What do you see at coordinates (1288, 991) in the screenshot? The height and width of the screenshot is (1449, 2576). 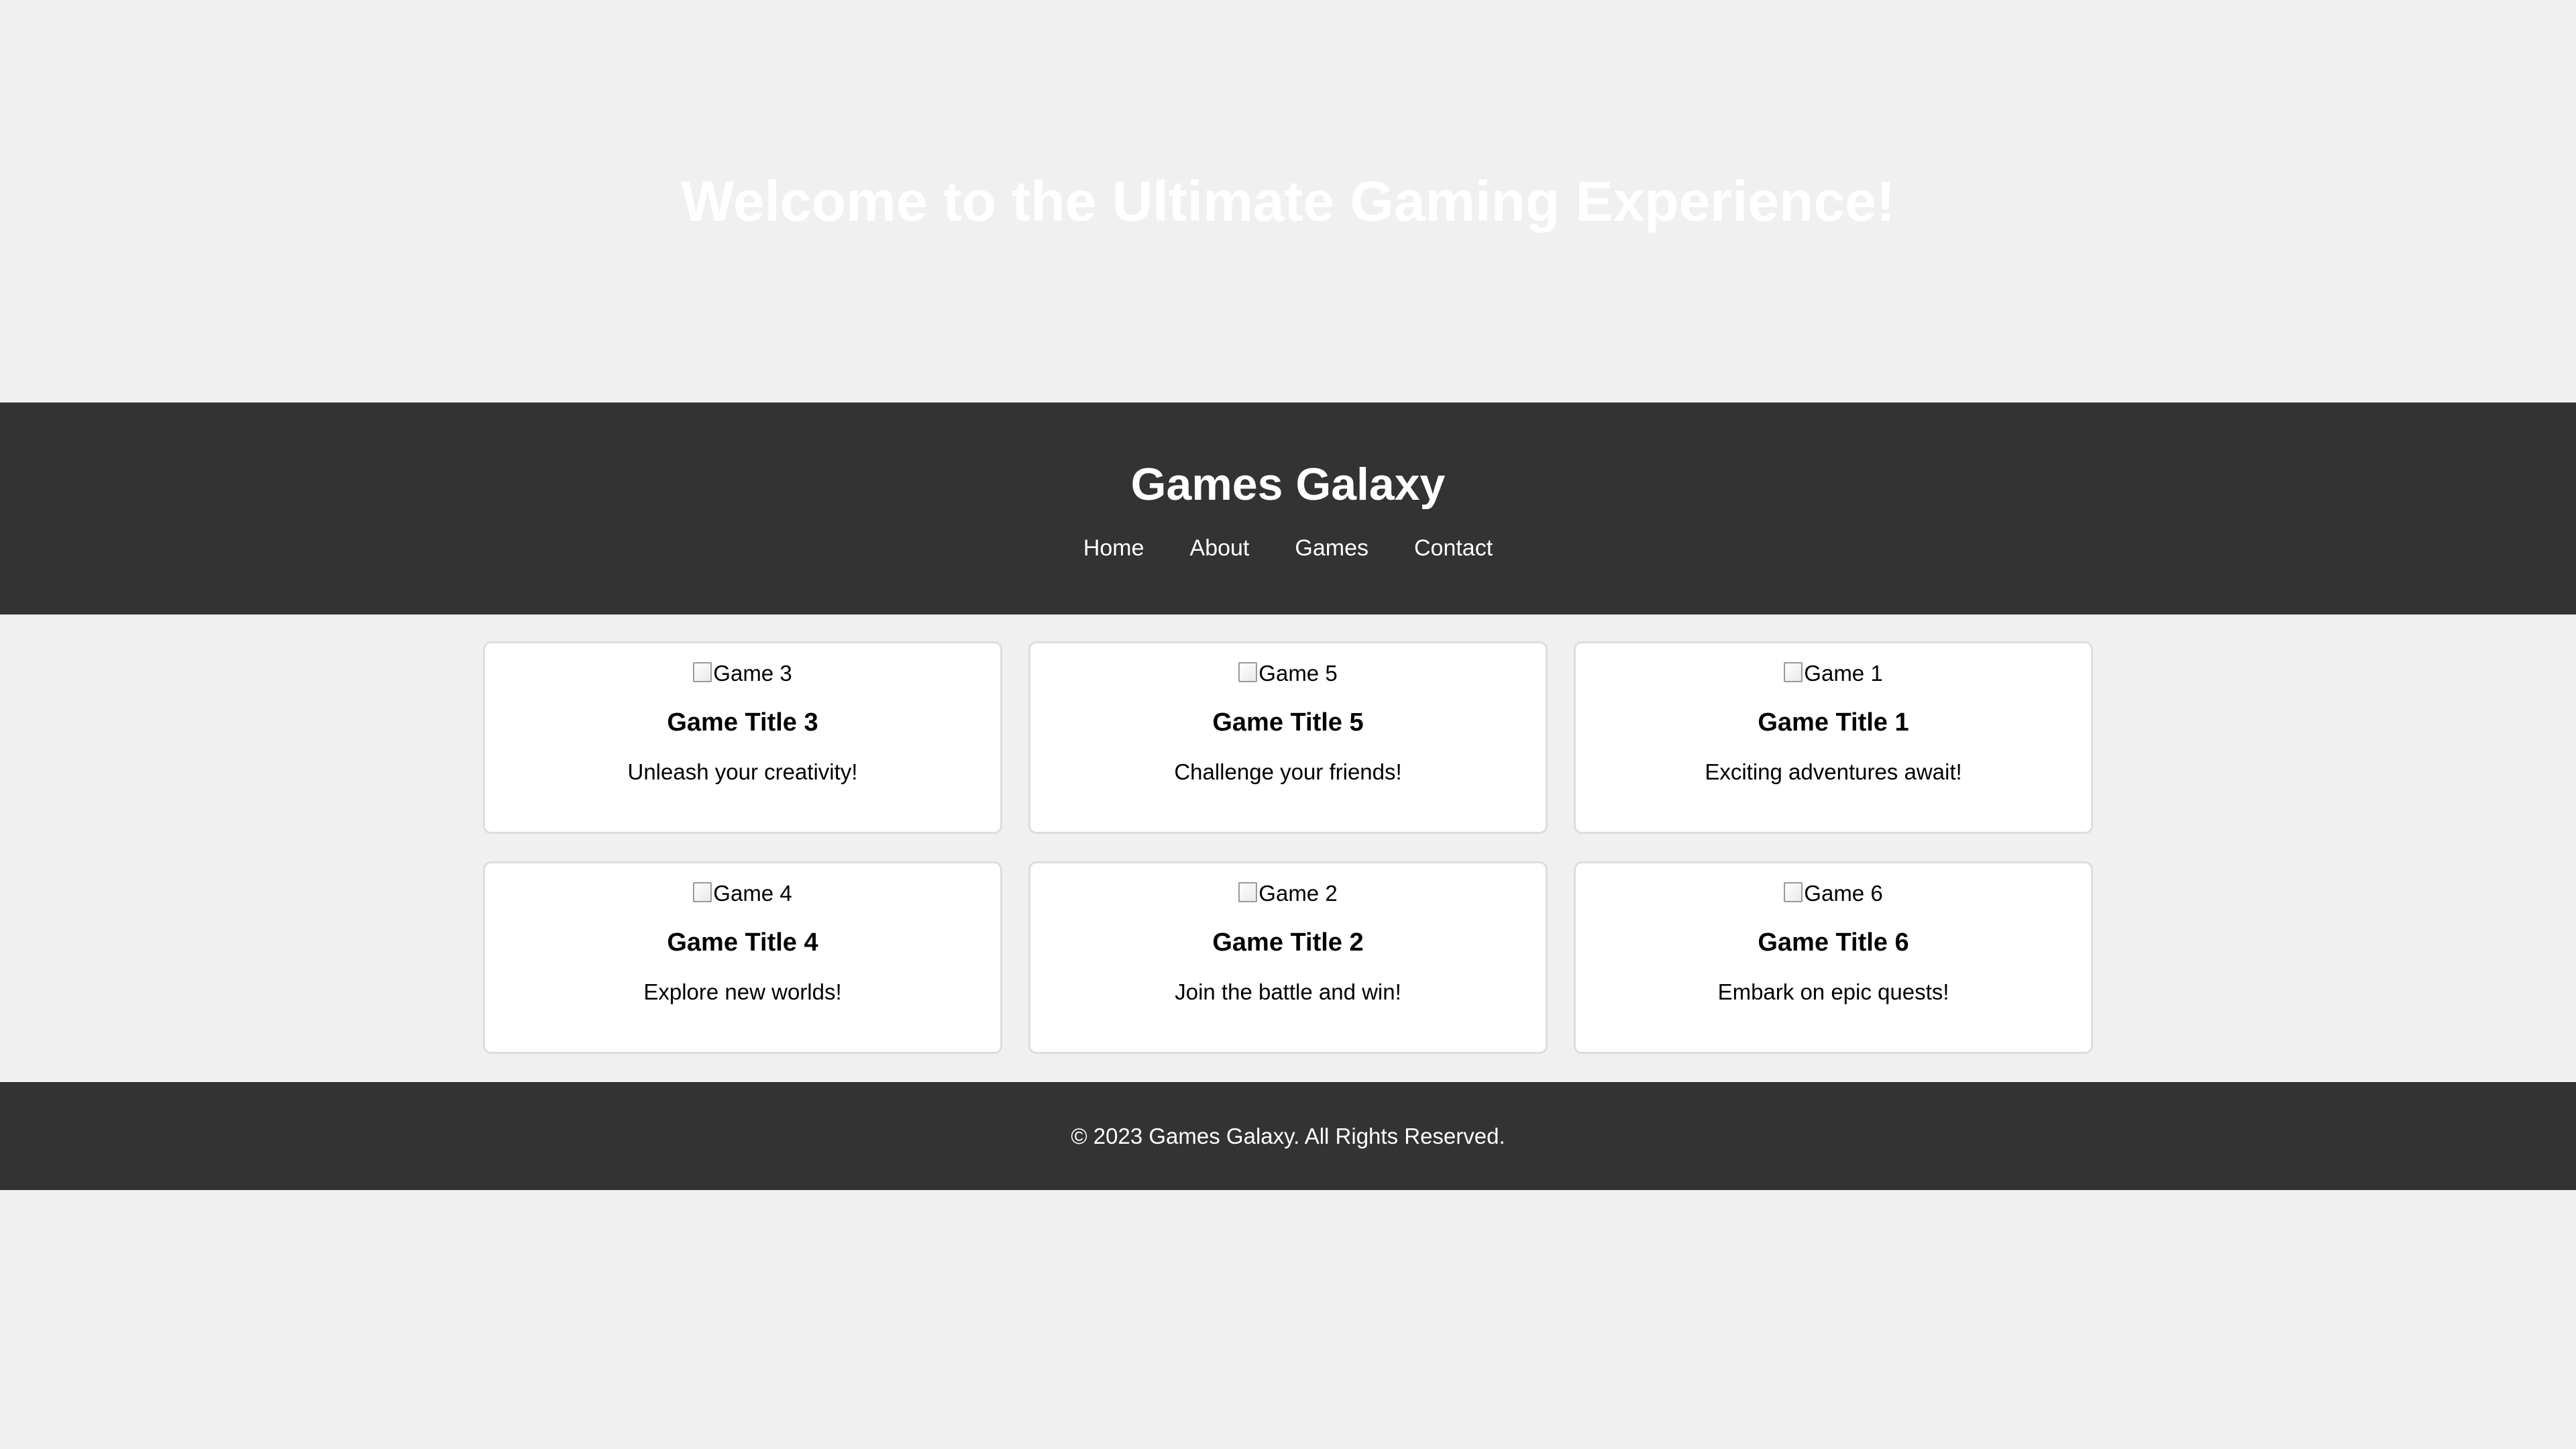 I see `game-description: Join the battle and win!` at bounding box center [1288, 991].